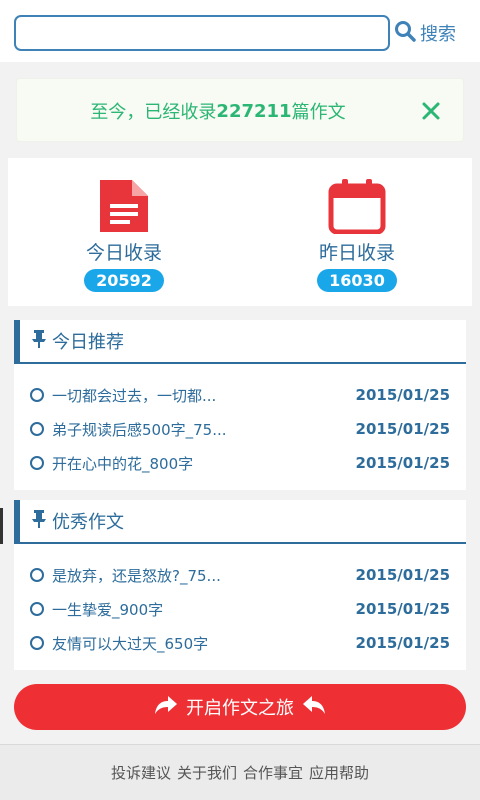 This screenshot has width=480, height=800. Describe the element at coordinates (431, 111) in the screenshot. I see `close-icon` at that location.